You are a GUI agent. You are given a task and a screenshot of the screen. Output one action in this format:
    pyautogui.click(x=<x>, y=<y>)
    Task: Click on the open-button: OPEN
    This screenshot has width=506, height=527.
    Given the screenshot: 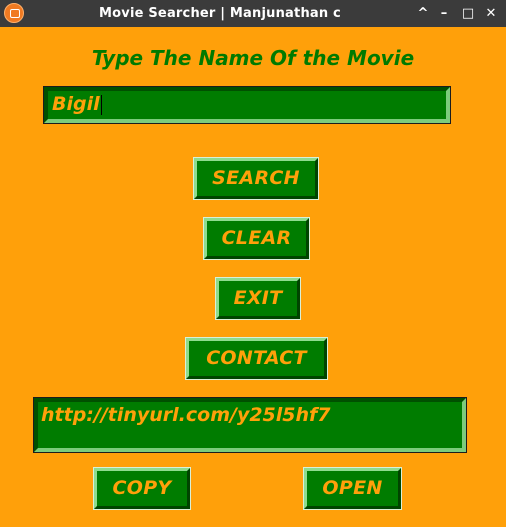 What is the action you would take?
    pyautogui.click(x=352, y=488)
    